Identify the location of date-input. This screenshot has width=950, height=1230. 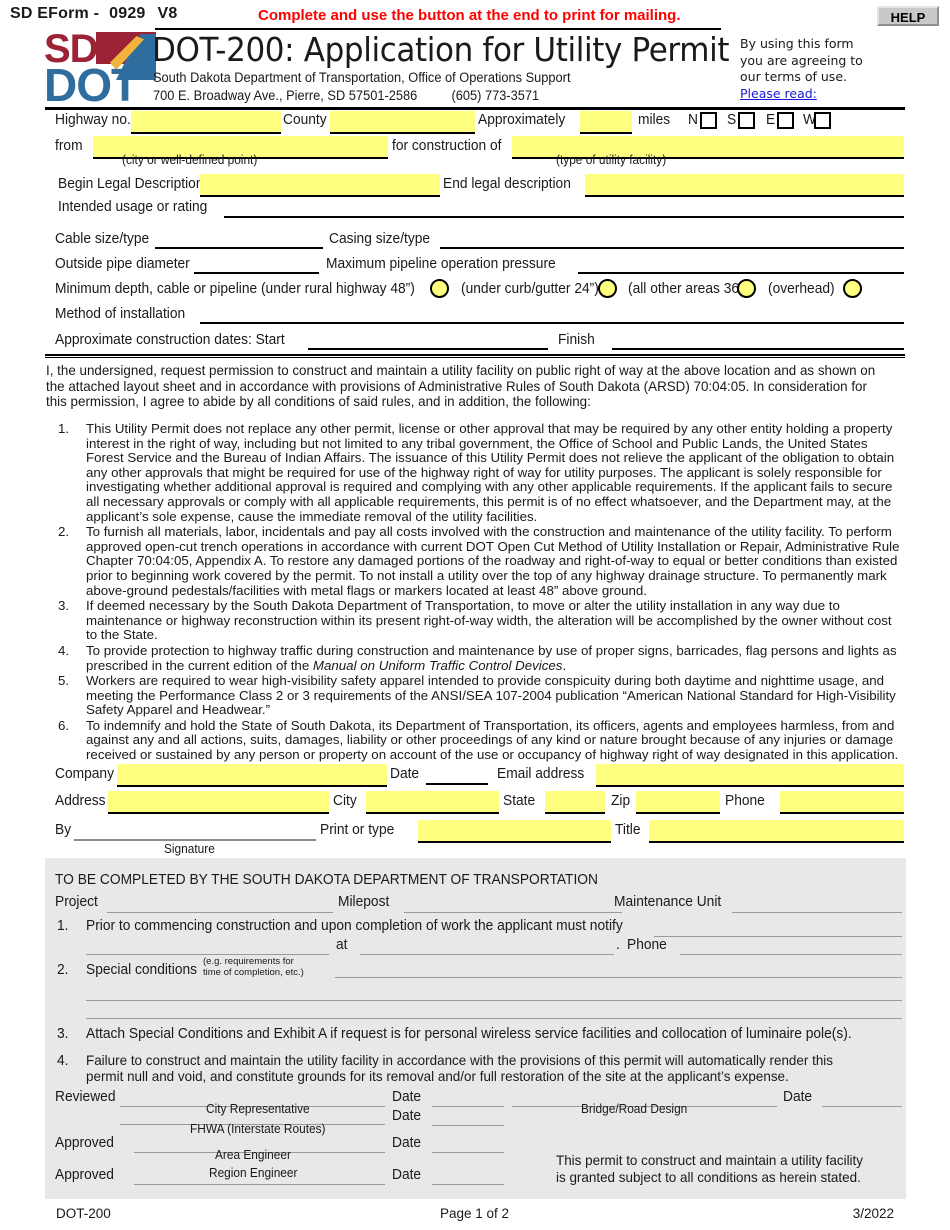
(457, 784).